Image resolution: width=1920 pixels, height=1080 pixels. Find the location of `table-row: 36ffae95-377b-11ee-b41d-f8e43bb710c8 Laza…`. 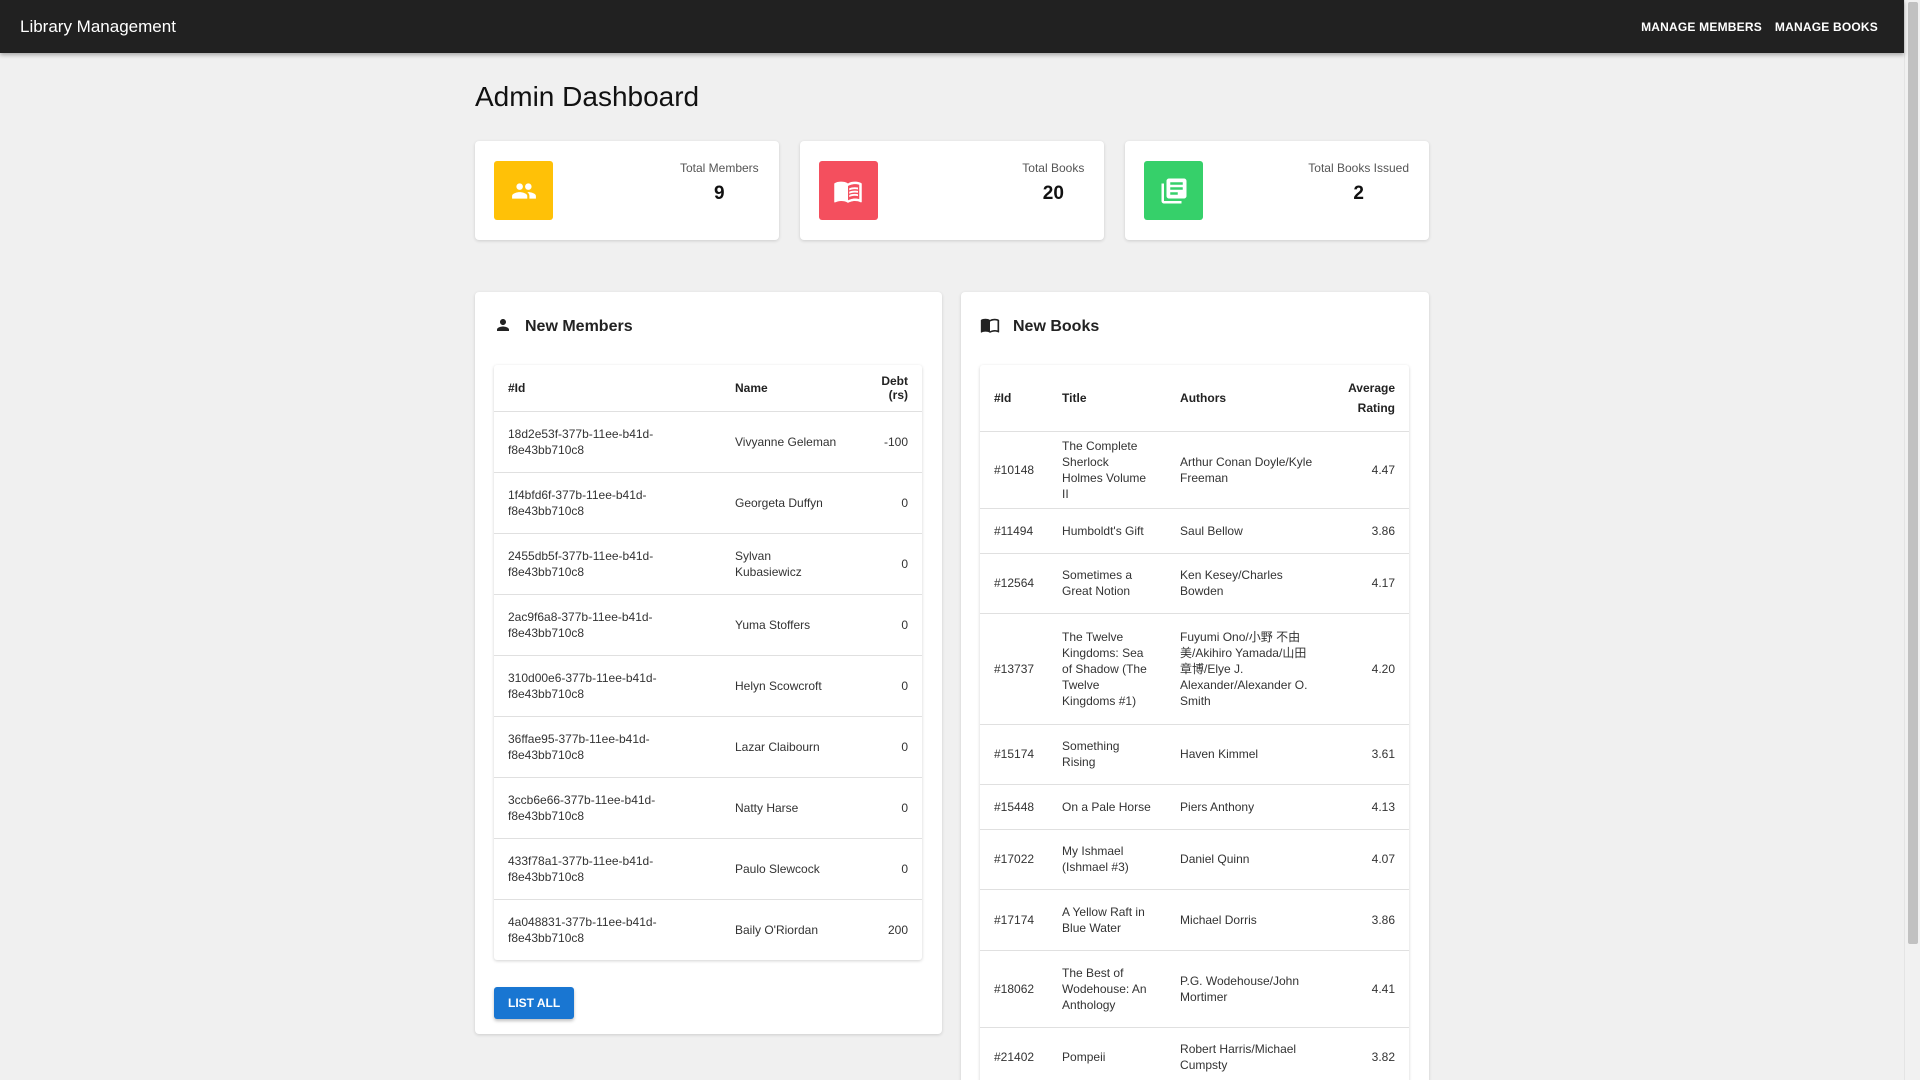

table-row: 36ffae95-377b-11ee-b41d-f8e43bb710c8 Laza… is located at coordinates (708, 747).